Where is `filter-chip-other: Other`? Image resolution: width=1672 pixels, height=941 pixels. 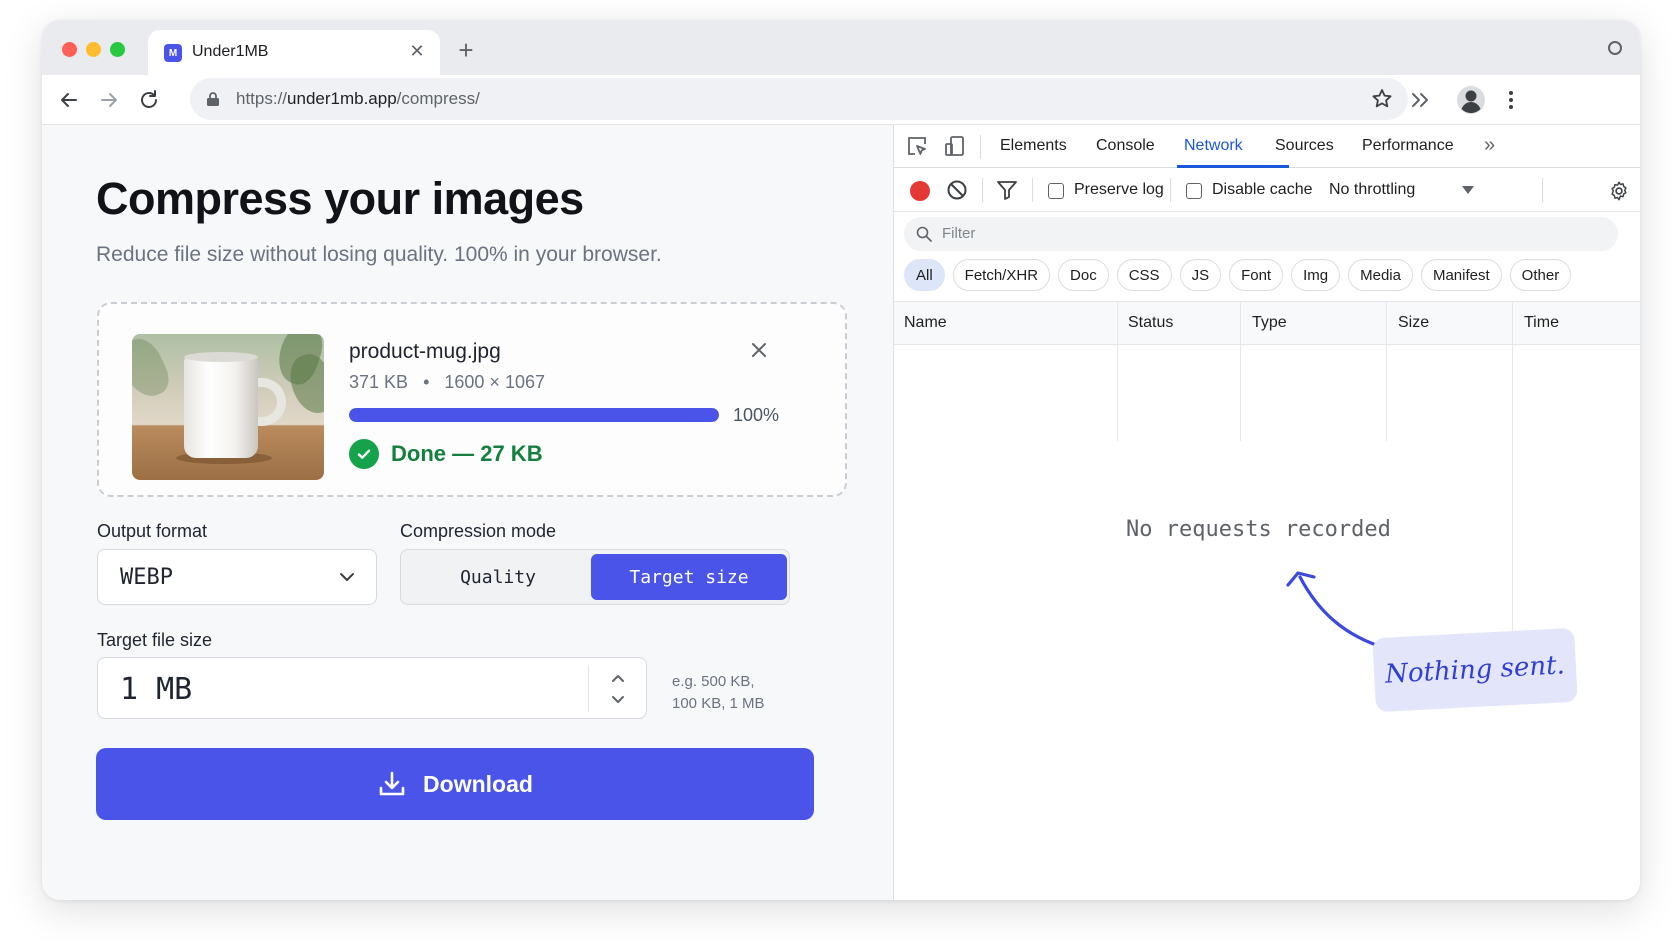 filter-chip-other: Other is located at coordinates (1540, 275).